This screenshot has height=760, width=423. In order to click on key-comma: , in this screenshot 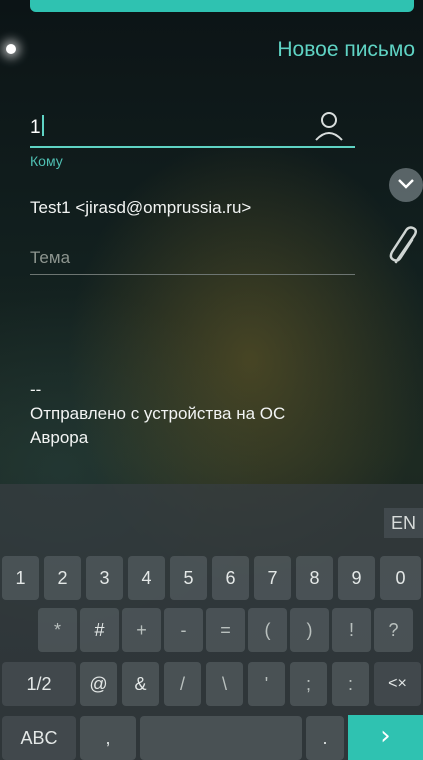, I will do `click(108, 738)`.